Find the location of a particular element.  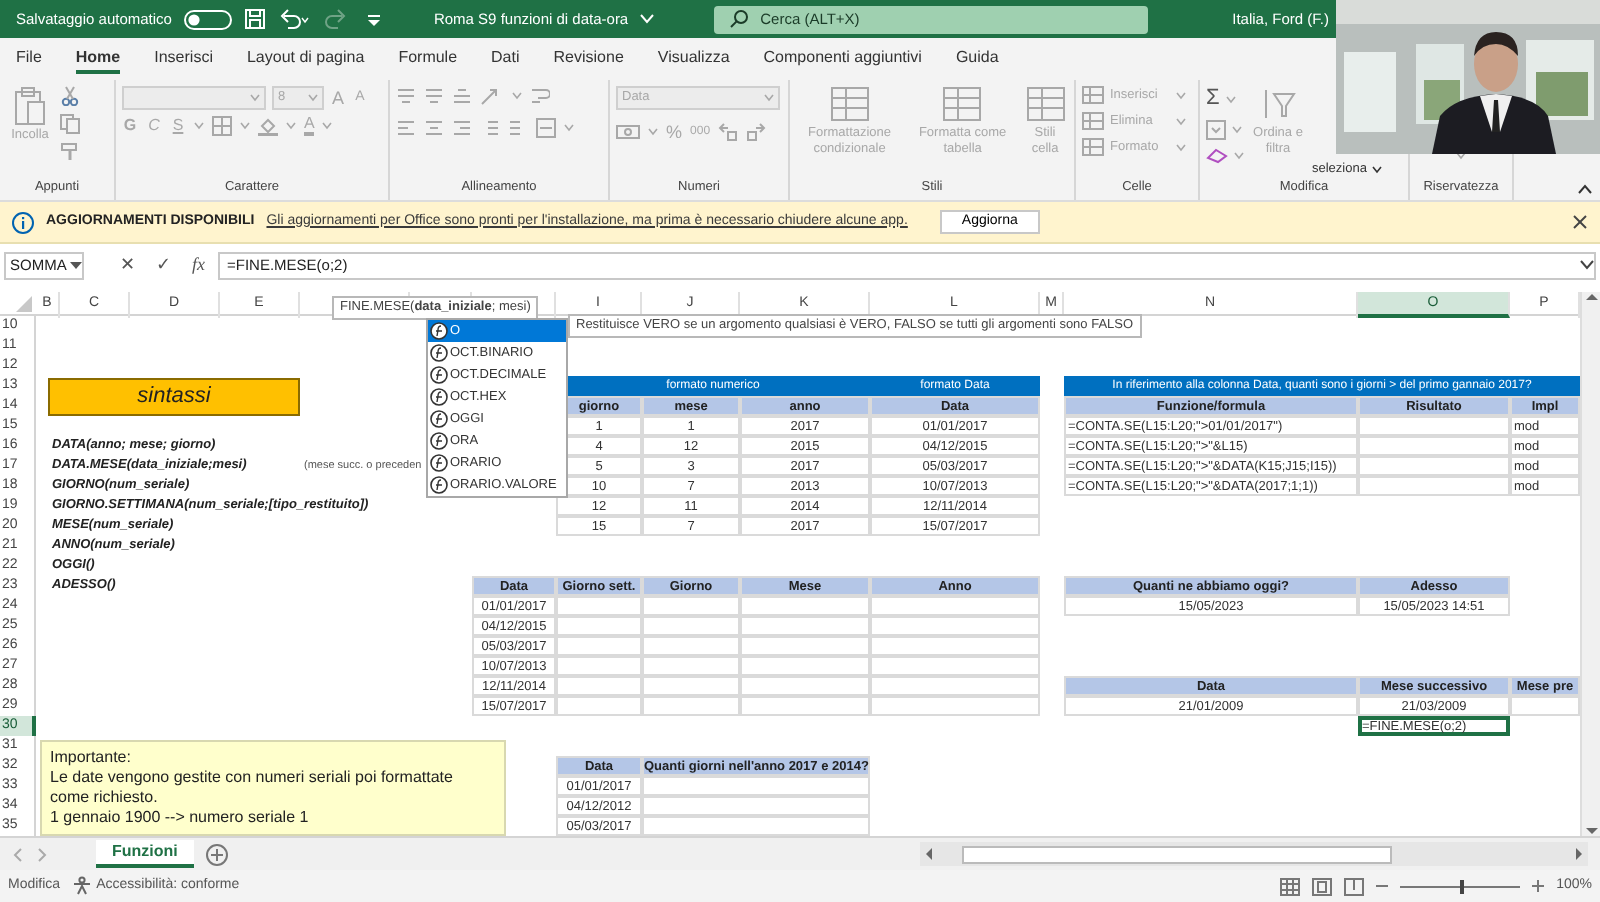

undo-icon is located at coordinates (293, 19).